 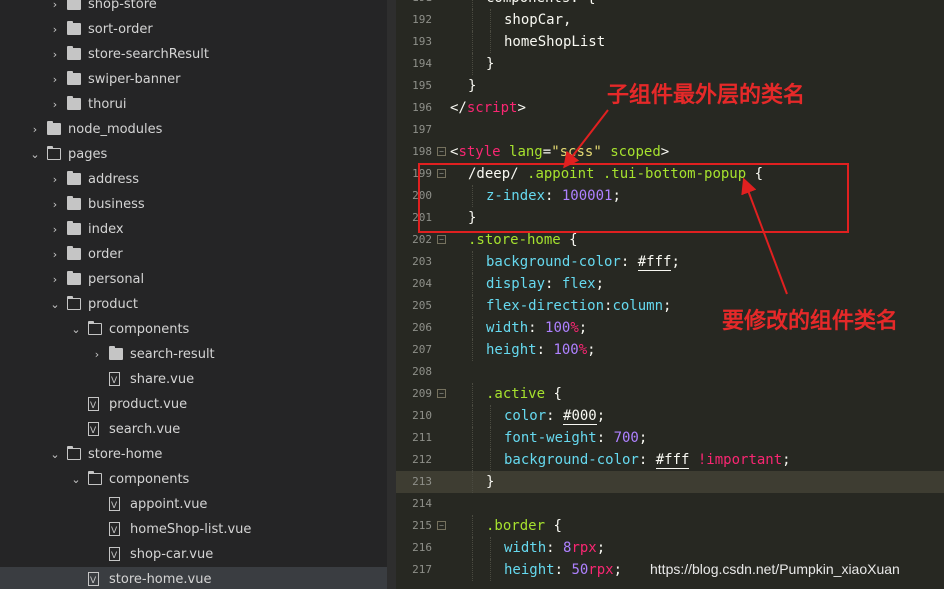 I want to click on vue-file-icon, so click(x=114, y=506).